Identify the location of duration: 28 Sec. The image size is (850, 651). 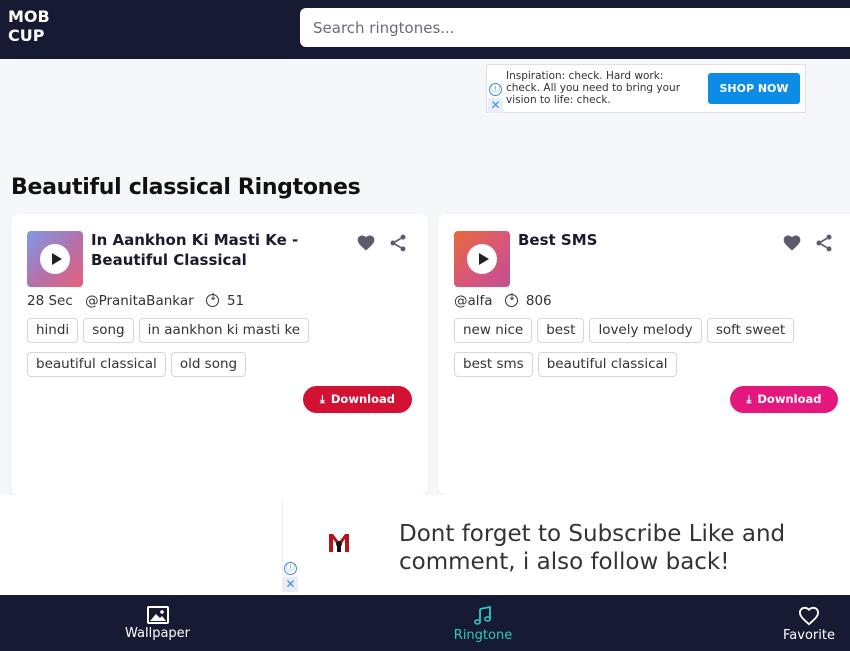
(50, 301).